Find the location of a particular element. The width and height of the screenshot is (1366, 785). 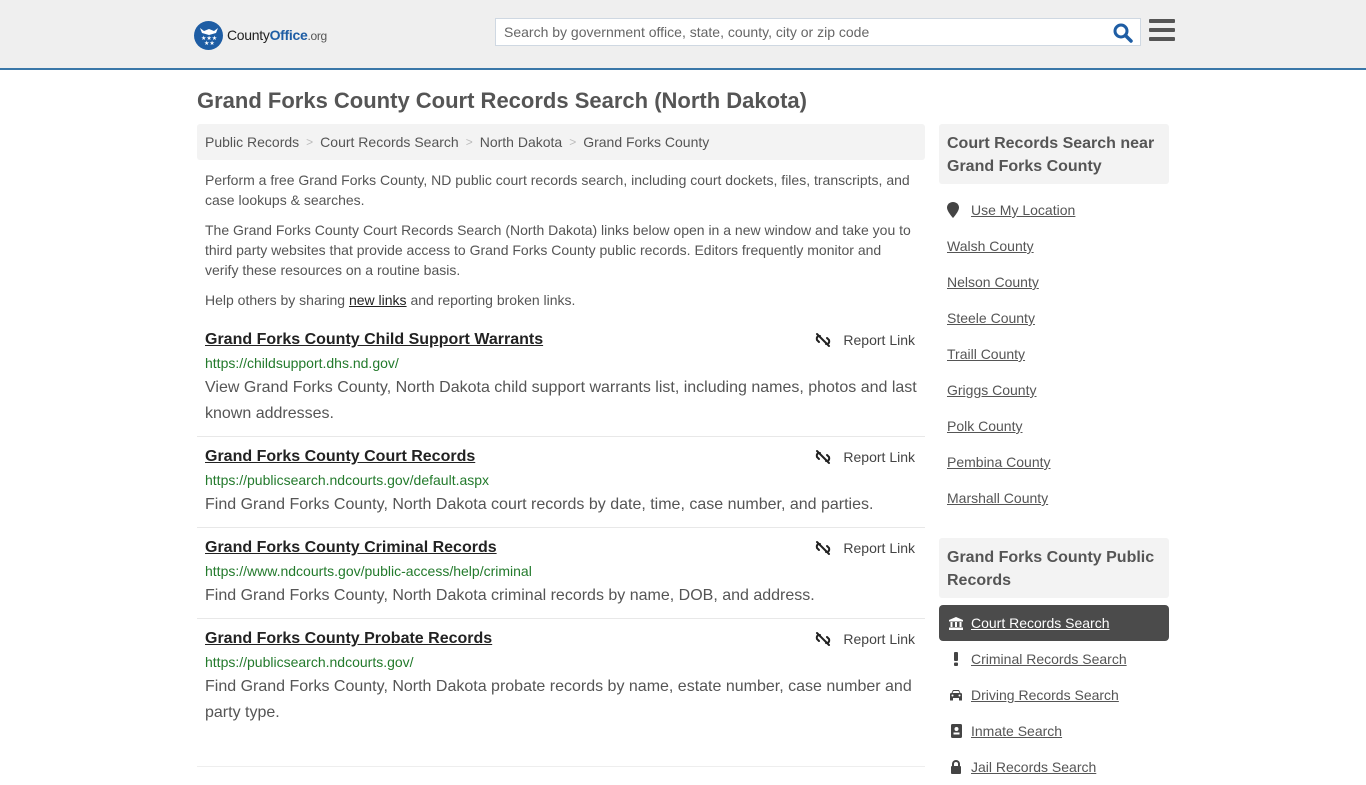

courthouse-icon is located at coordinates (956, 623).